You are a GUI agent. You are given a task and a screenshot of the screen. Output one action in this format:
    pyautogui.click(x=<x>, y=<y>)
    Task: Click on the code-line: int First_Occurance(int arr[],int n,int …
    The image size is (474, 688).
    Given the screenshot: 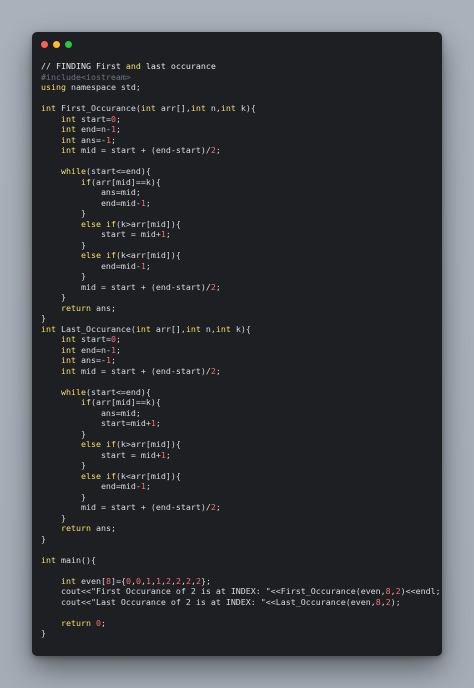 What is the action you would take?
    pyautogui.click(x=239, y=108)
    